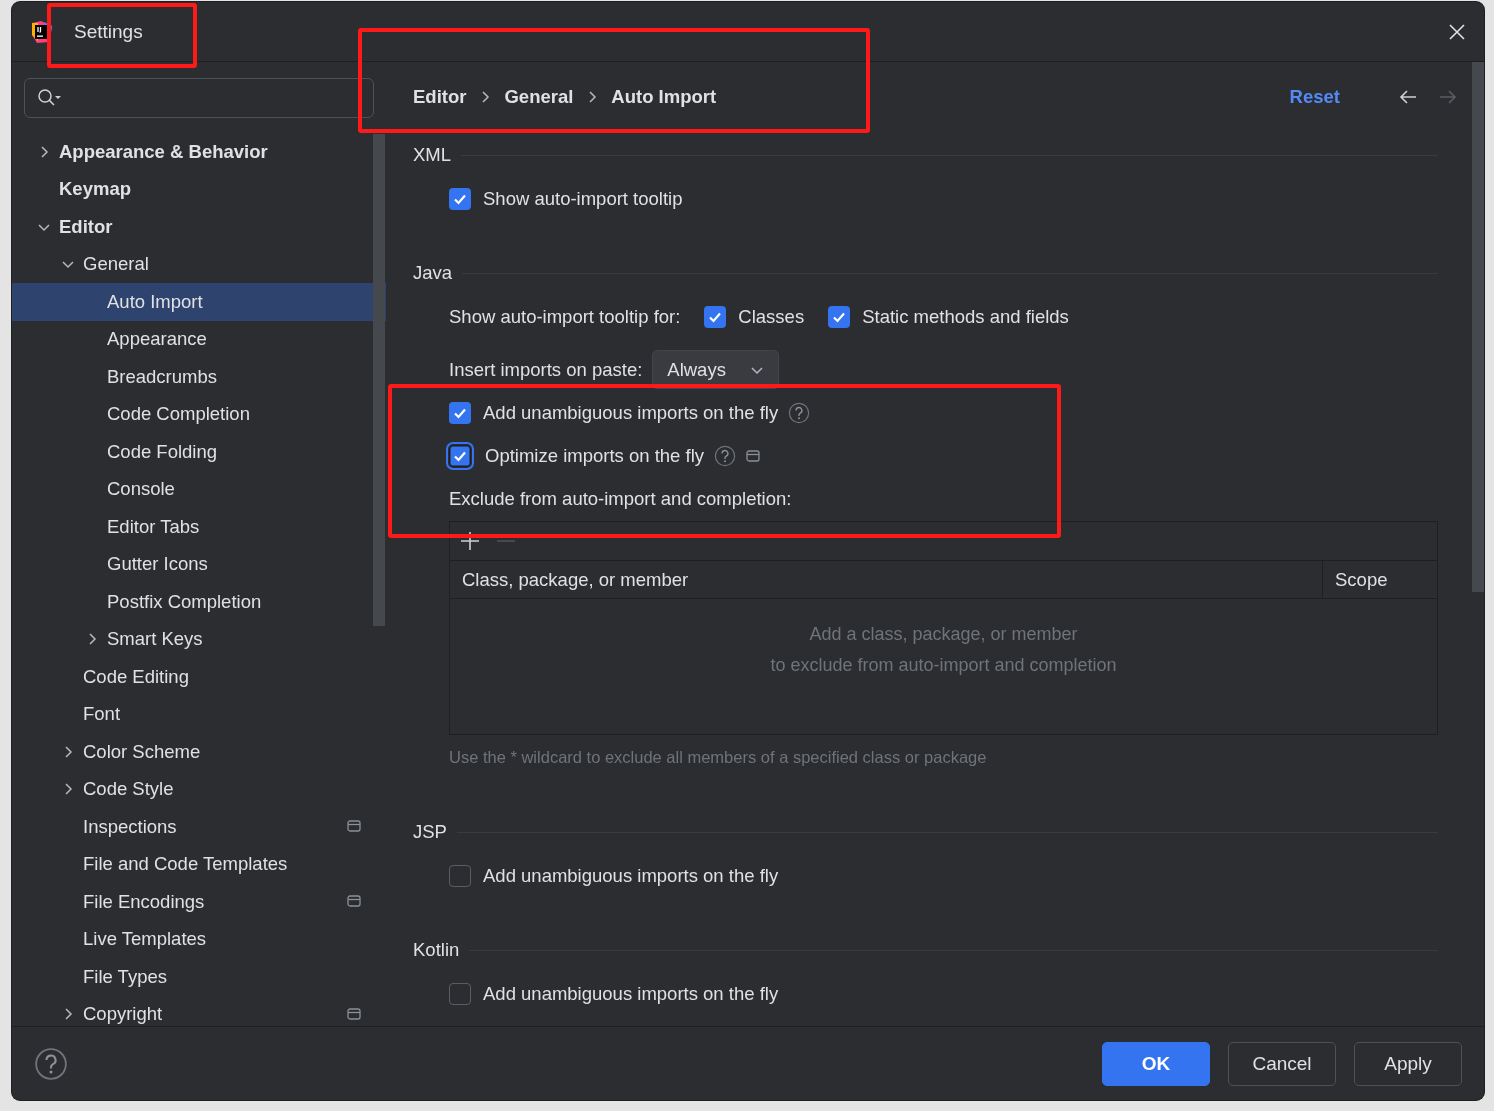 This screenshot has height=1111, width=1494. I want to click on reset-link: Reset, so click(1314, 97).